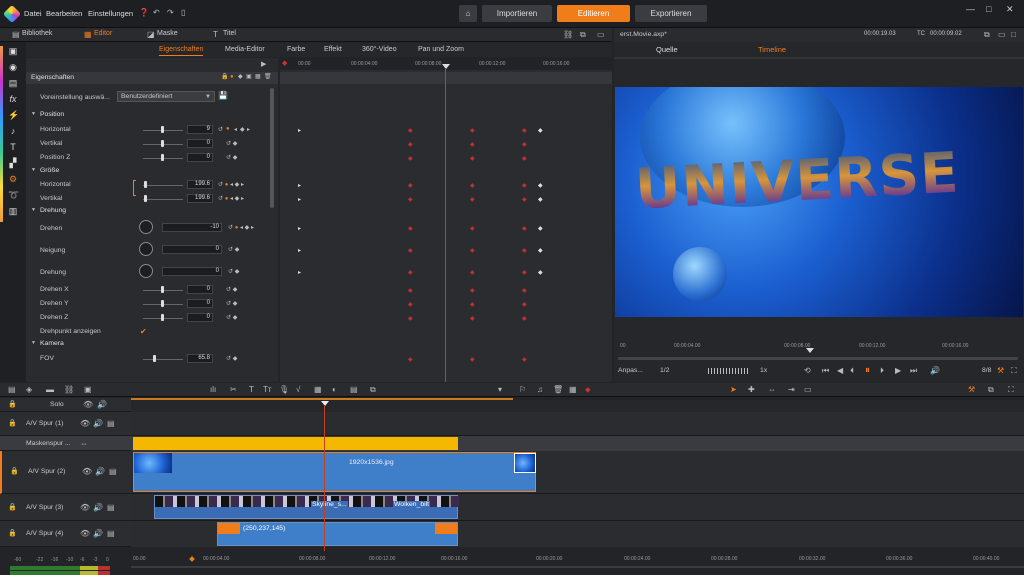 The width and height of the screenshot is (1024, 575). What do you see at coordinates (200, 317) in the screenshot?
I see `value-rotate-z: 0` at bounding box center [200, 317].